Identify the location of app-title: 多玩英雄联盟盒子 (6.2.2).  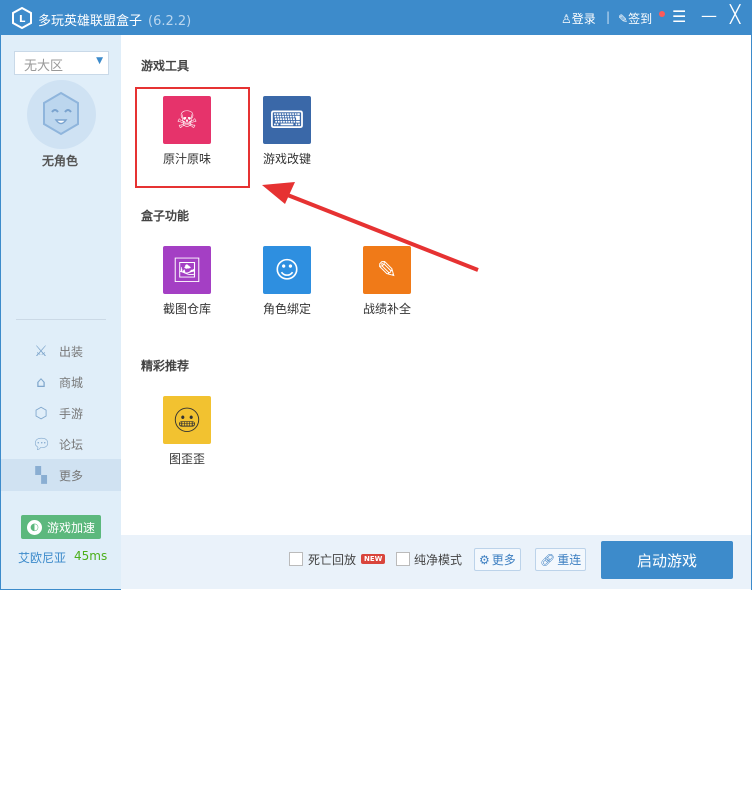
(114, 19).